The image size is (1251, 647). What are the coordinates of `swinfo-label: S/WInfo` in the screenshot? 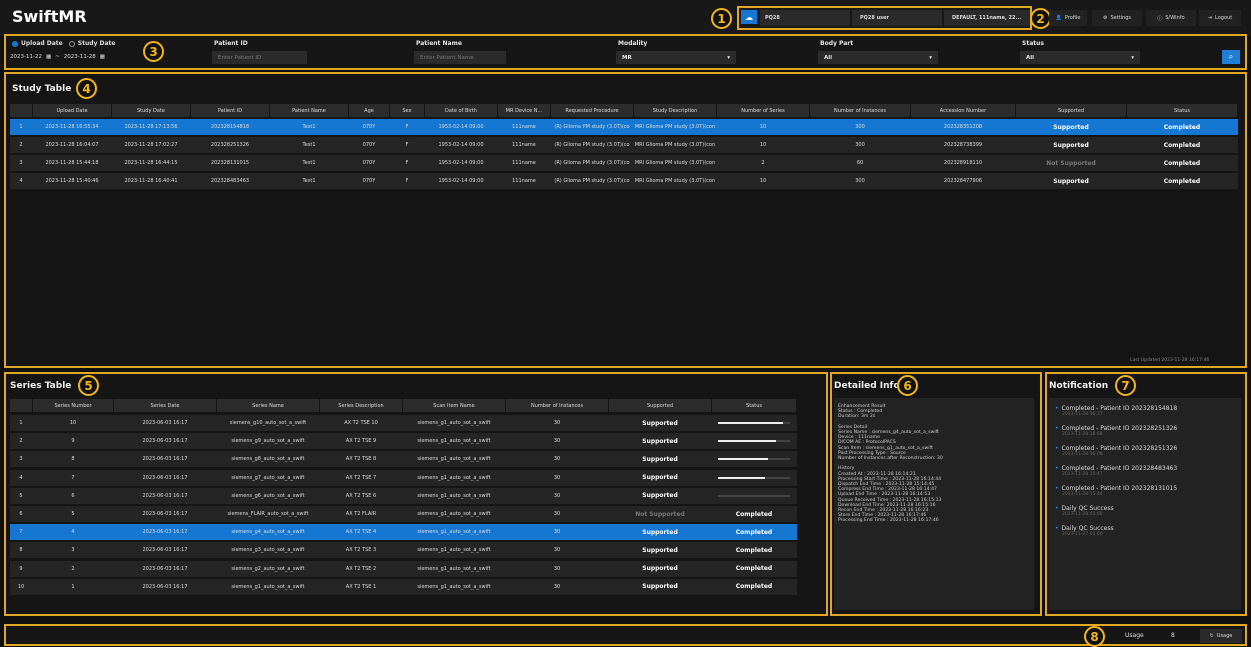 It's located at (1175, 18).